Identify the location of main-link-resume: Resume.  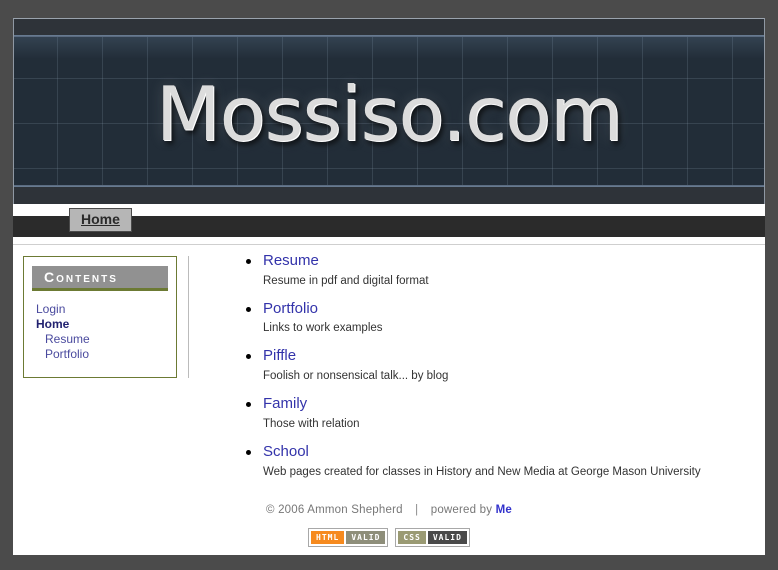
(291, 261).